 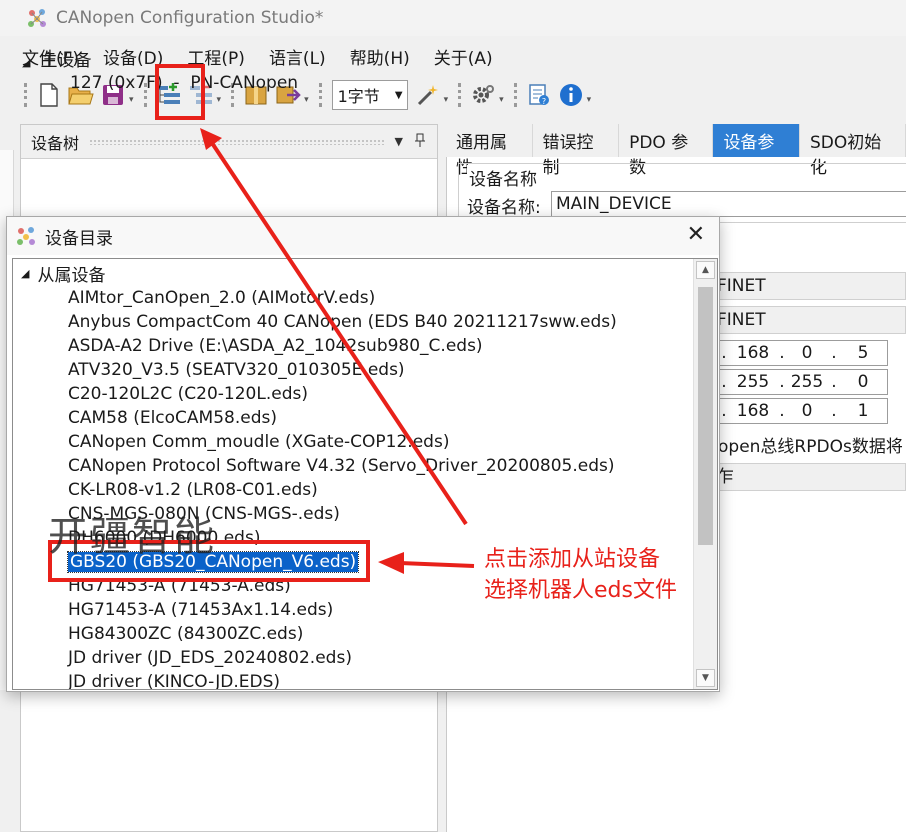 I want to click on arrow-to-item-head, so click(x=391, y=563).